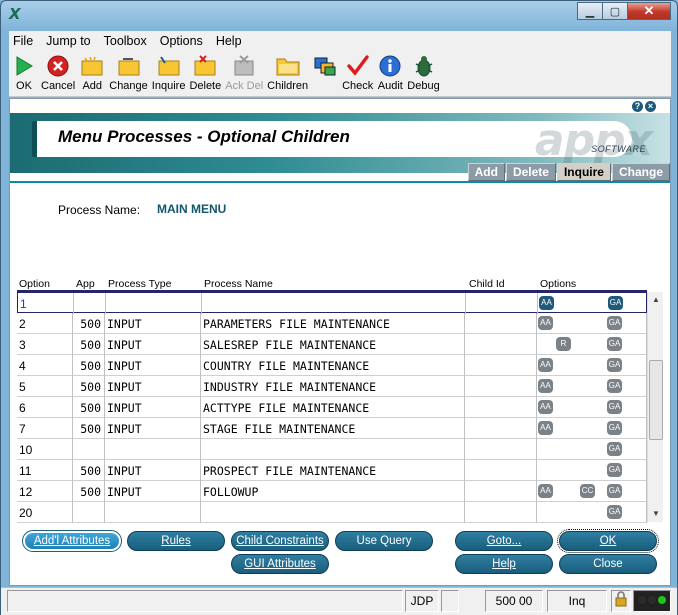  What do you see at coordinates (58, 71) in the screenshot?
I see `toolbar-cancel-button: Cancel` at bounding box center [58, 71].